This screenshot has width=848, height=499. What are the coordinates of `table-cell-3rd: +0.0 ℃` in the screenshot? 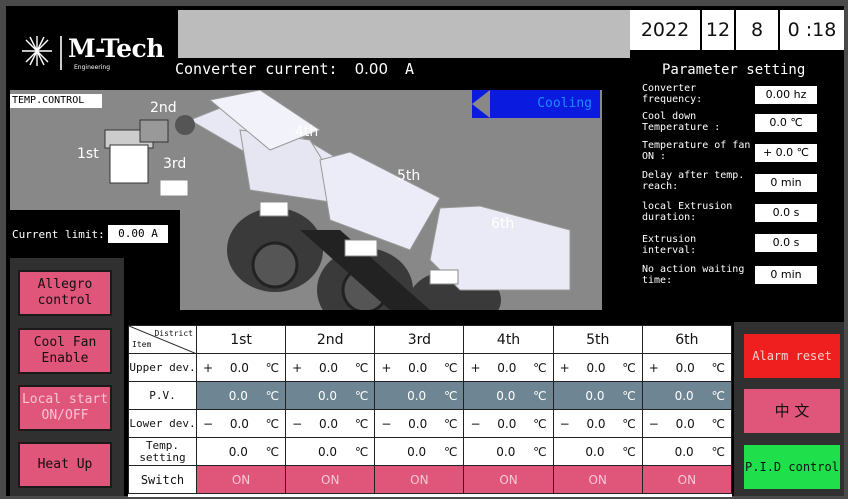 It's located at (419, 367).